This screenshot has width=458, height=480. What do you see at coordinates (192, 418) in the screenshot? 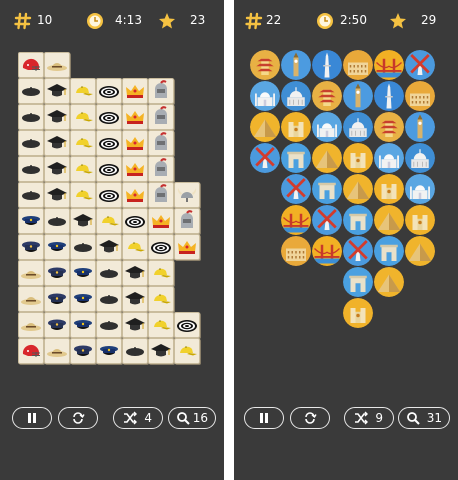
I see `hint-button: 16` at bounding box center [192, 418].